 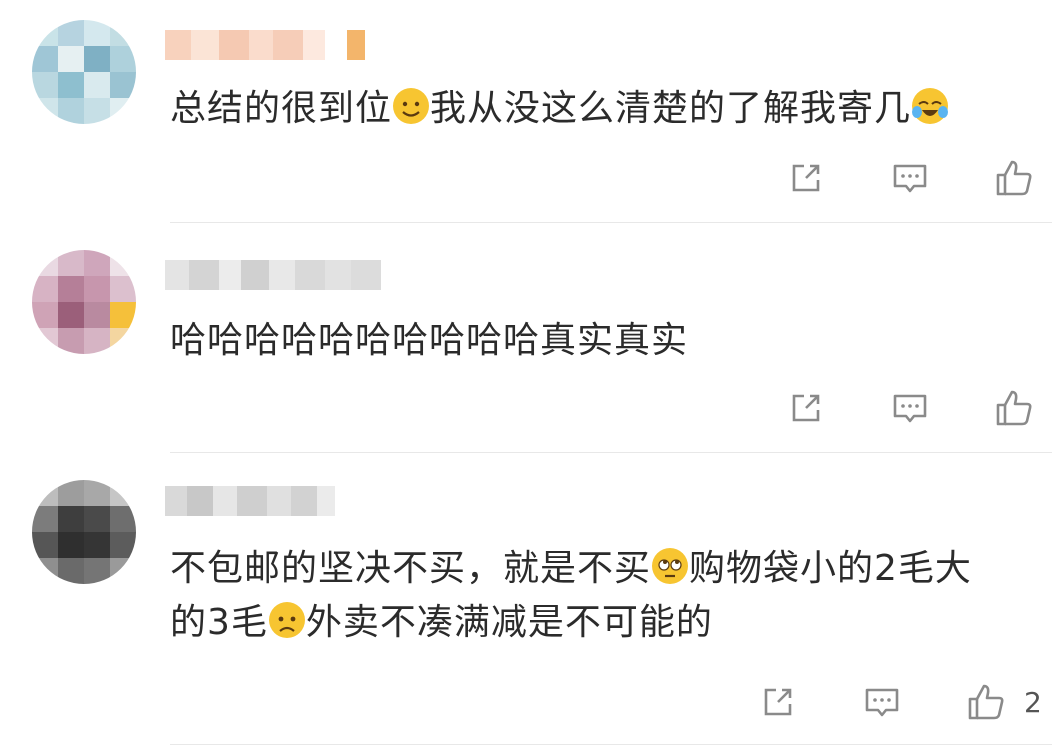 What do you see at coordinates (219, 622) in the screenshot?
I see `comment-text-part: 的3毛` at bounding box center [219, 622].